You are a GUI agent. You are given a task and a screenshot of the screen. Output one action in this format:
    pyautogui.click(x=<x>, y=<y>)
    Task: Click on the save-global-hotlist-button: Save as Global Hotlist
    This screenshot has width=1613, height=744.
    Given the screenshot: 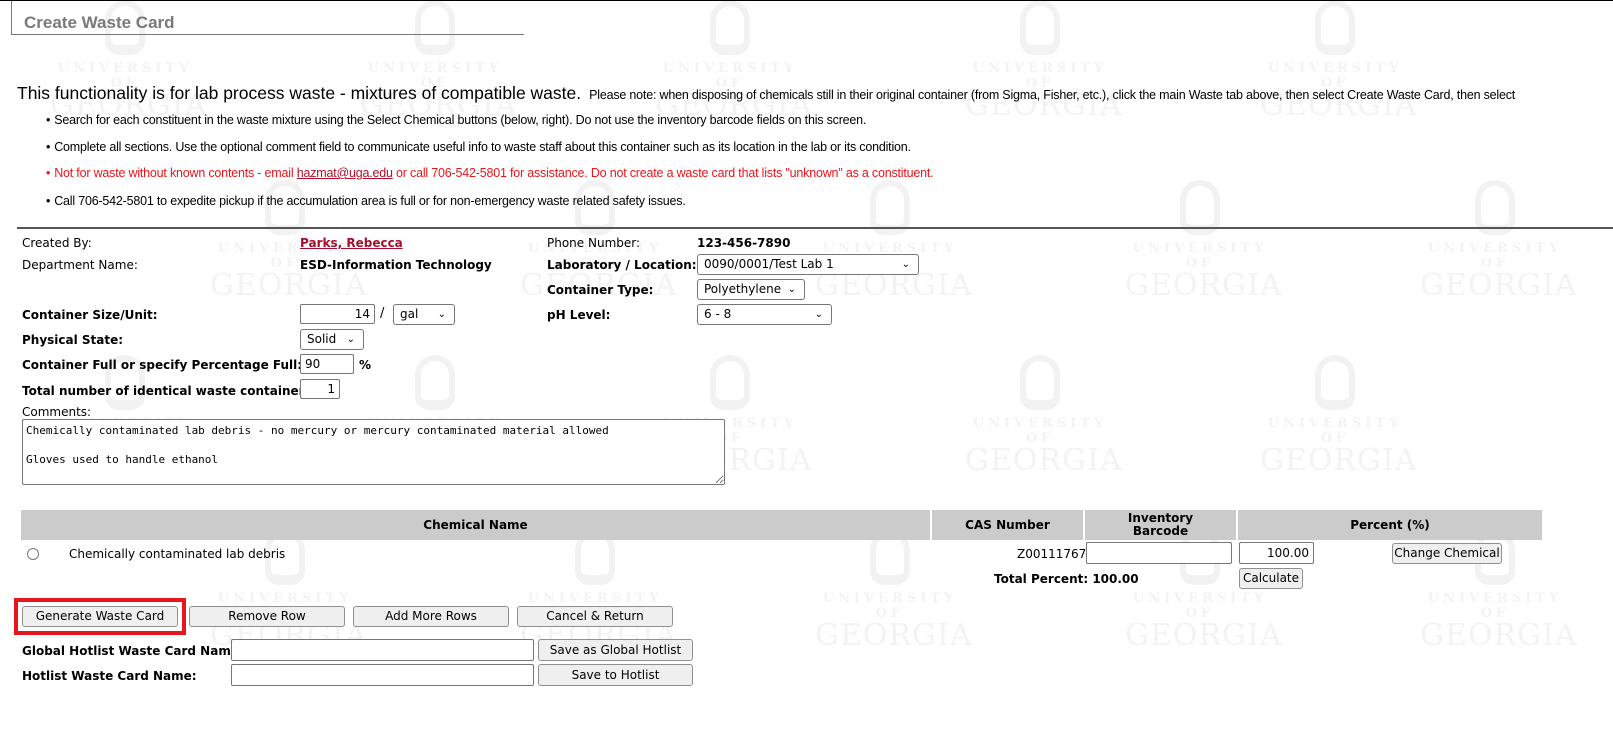 What is the action you would take?
    pyautogui.click(x=615, y=650)
    